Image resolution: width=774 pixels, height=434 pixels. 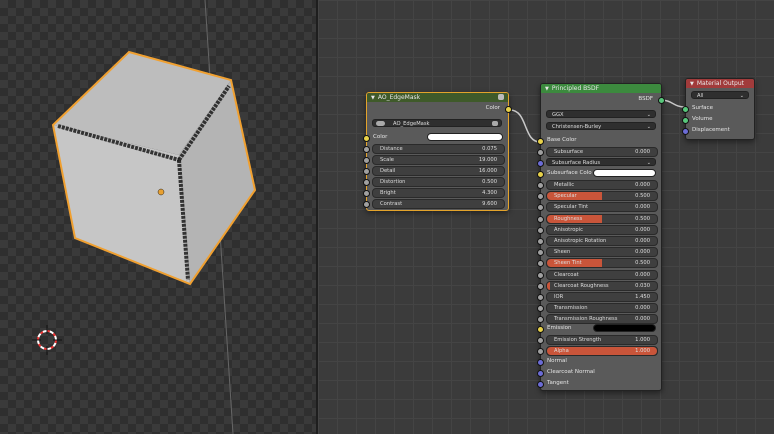 What do you see at coordinates (540, 384) in the screenshot?
I see `input-socket-tangent` at bounding box center [540, 384].